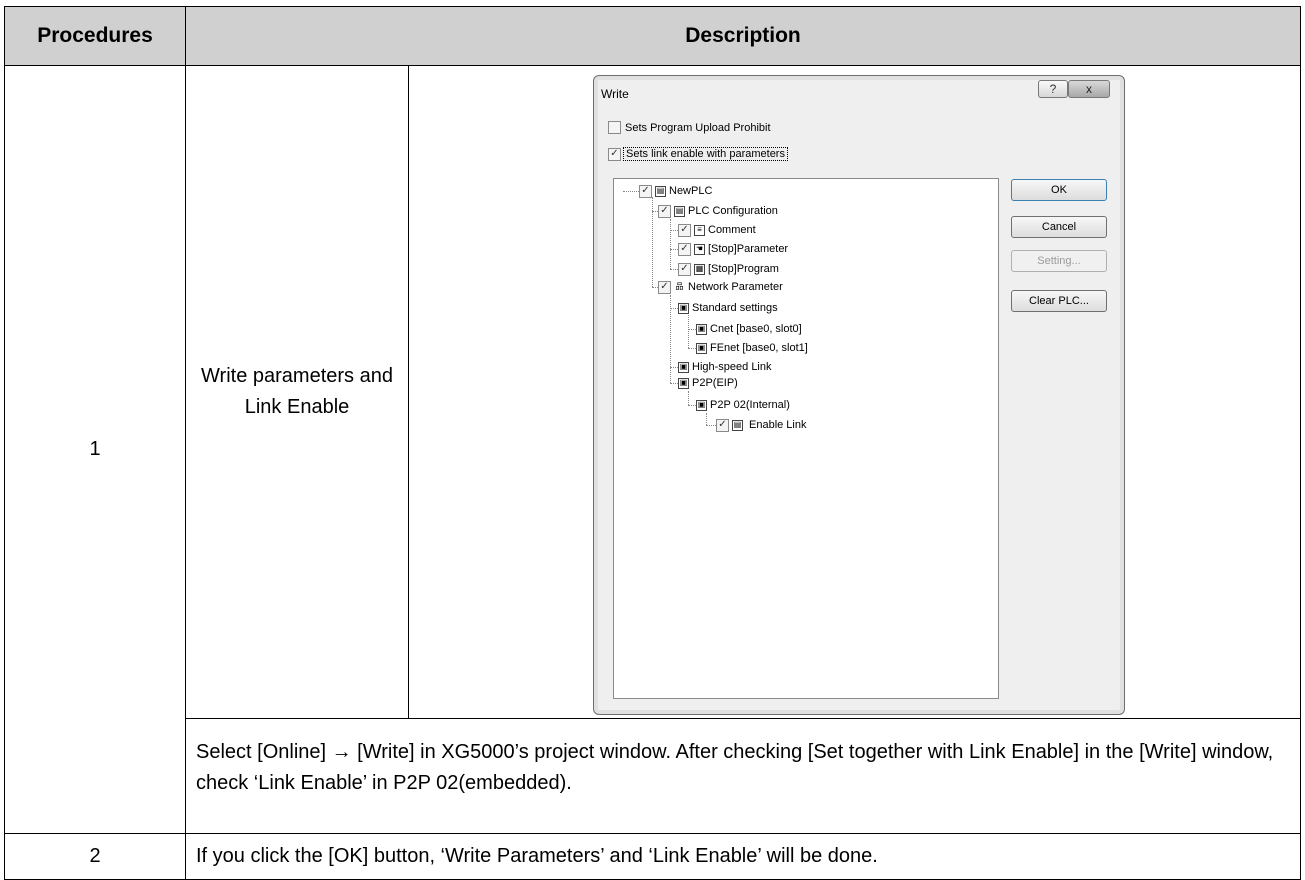 This screenshot has height=880, width=1305. Describe the element at coordinates (778, 425) in the screenshot. I see `tree-node-label: Enable Link` at that location.